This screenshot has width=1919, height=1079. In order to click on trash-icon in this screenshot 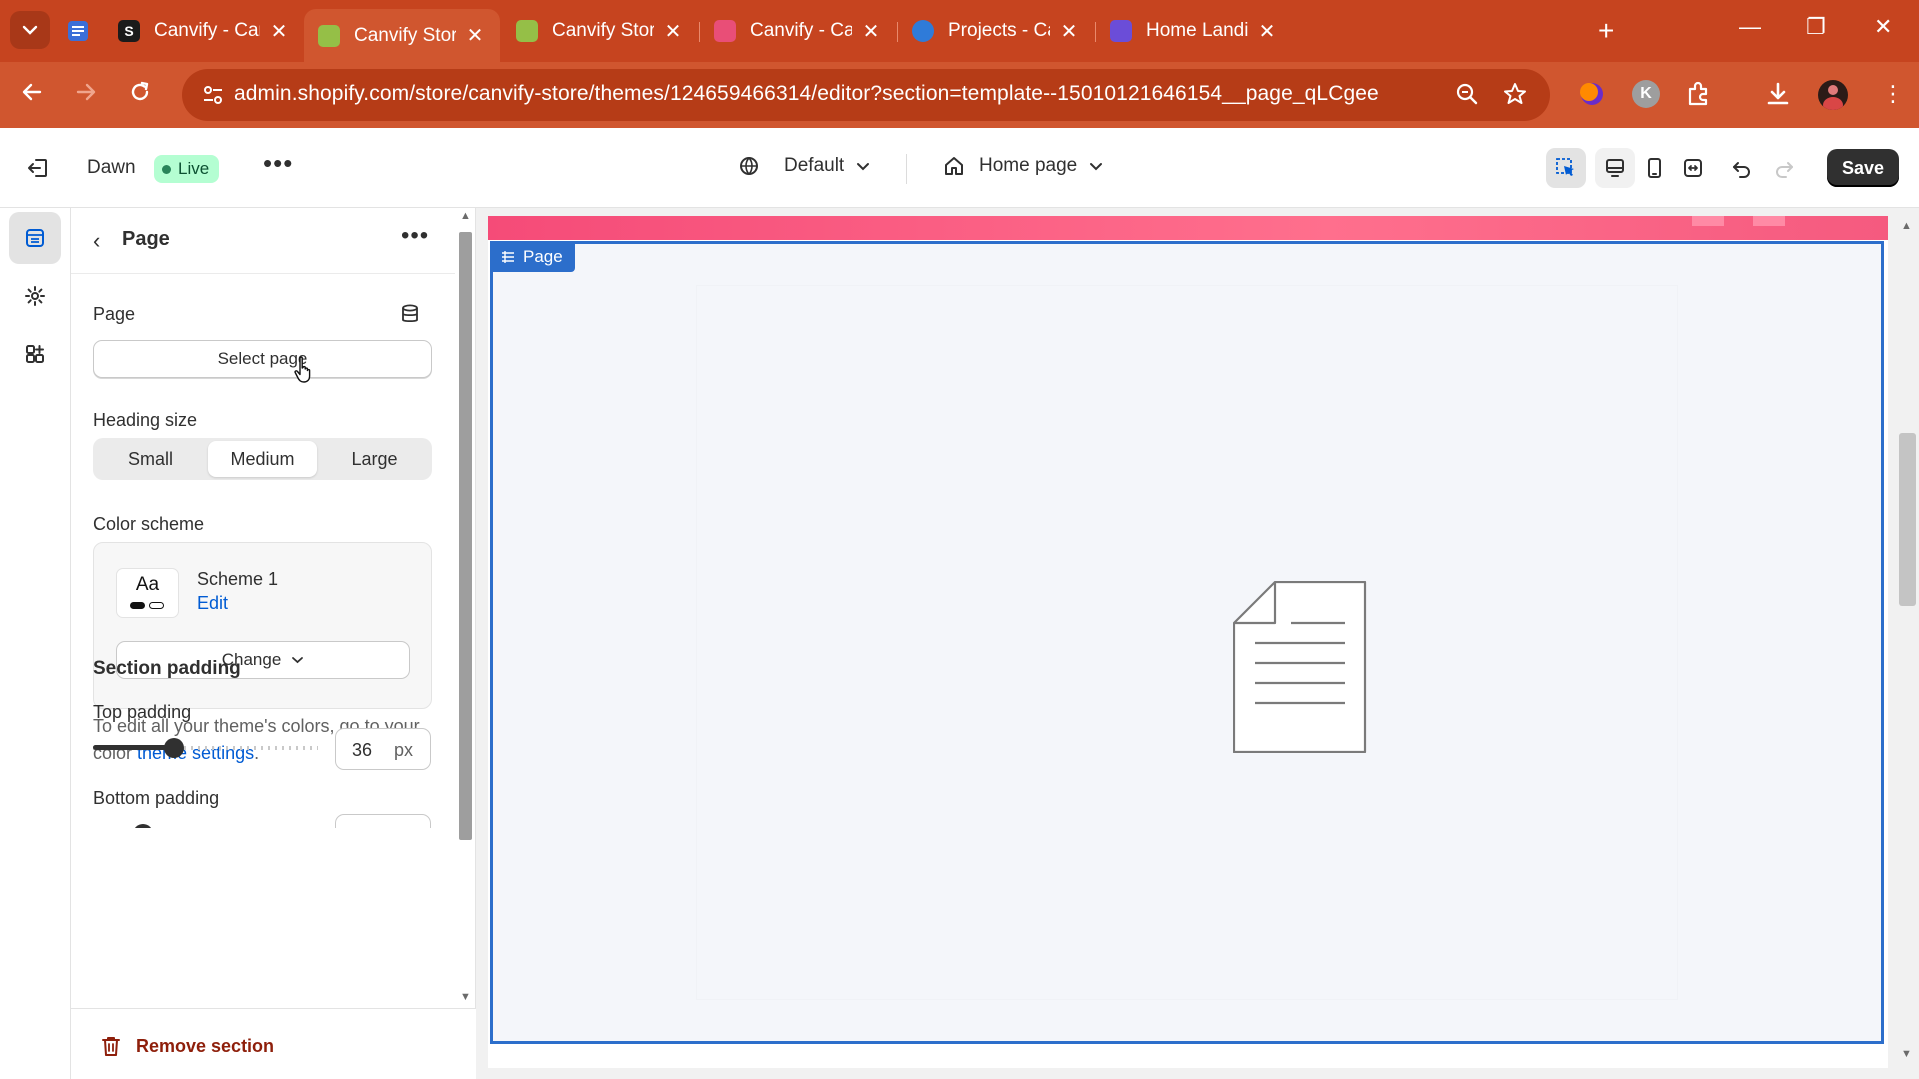, I will do `click(111, 1046)`.